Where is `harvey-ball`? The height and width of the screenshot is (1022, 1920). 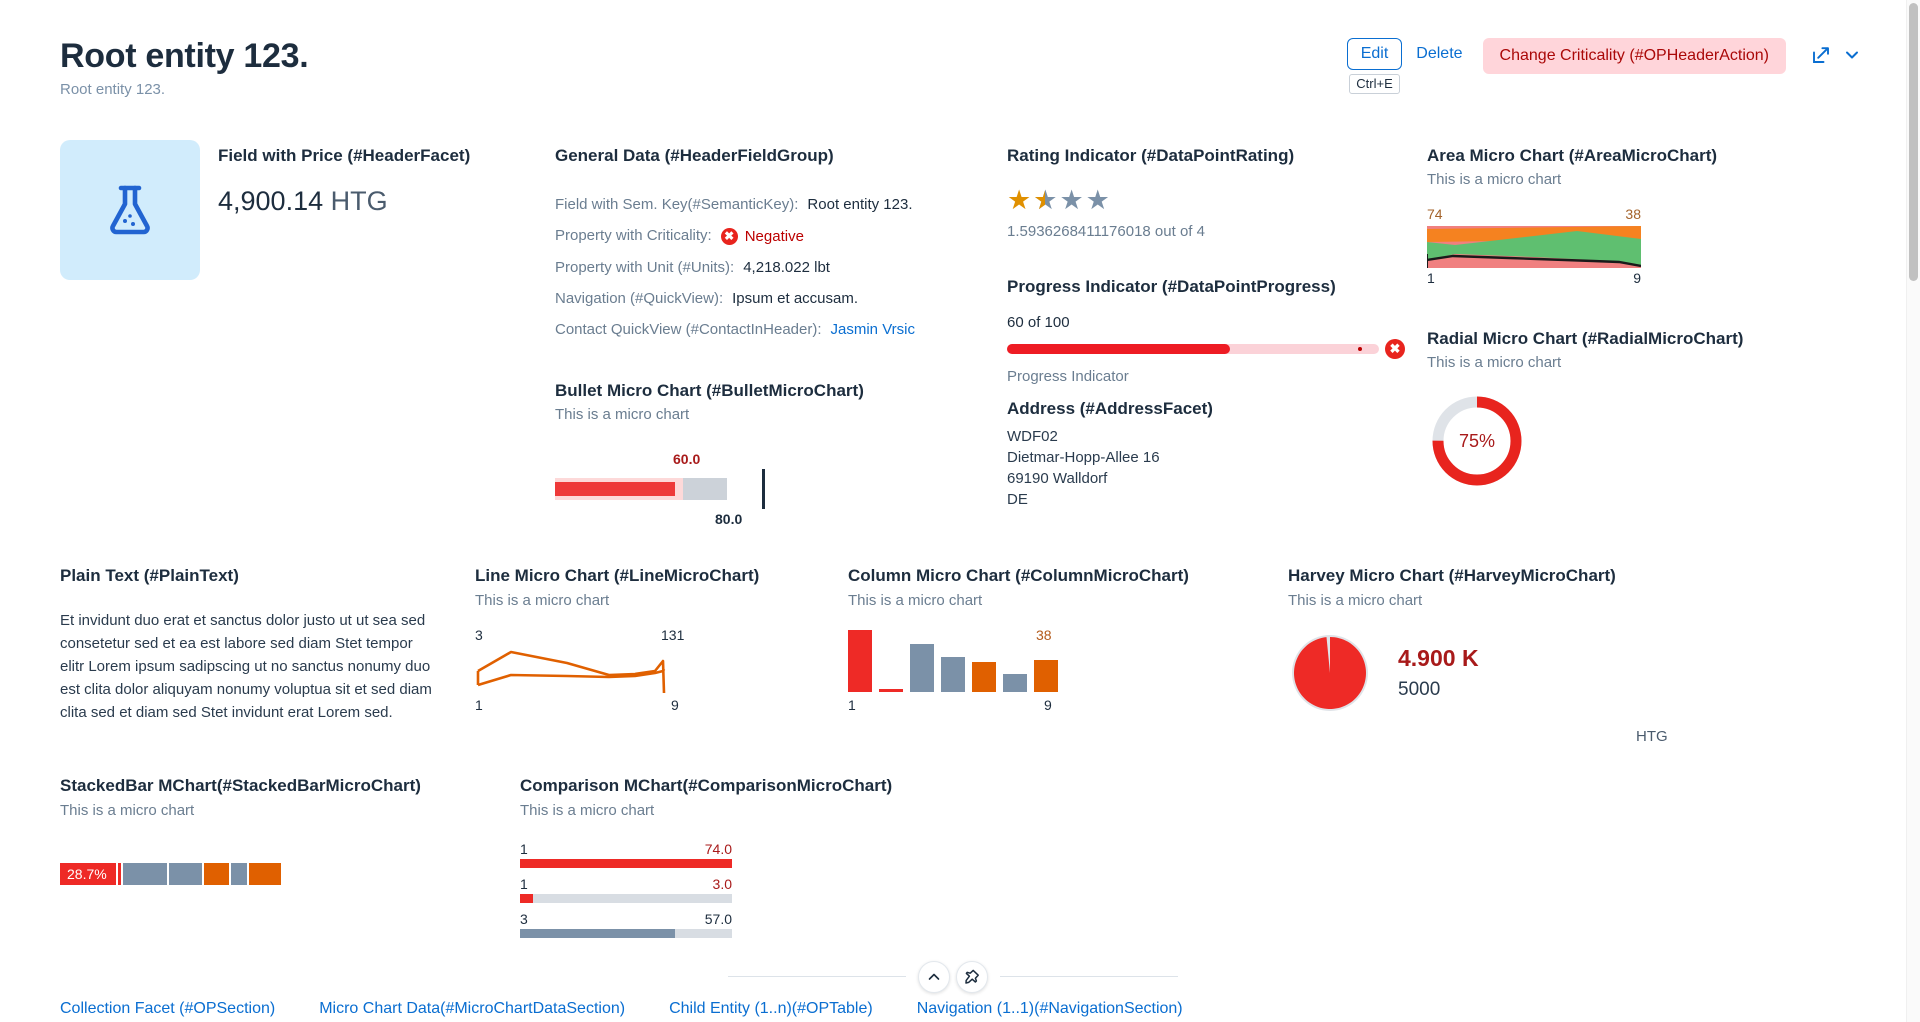 harvey-ball is located at coordinates (1330, 673).